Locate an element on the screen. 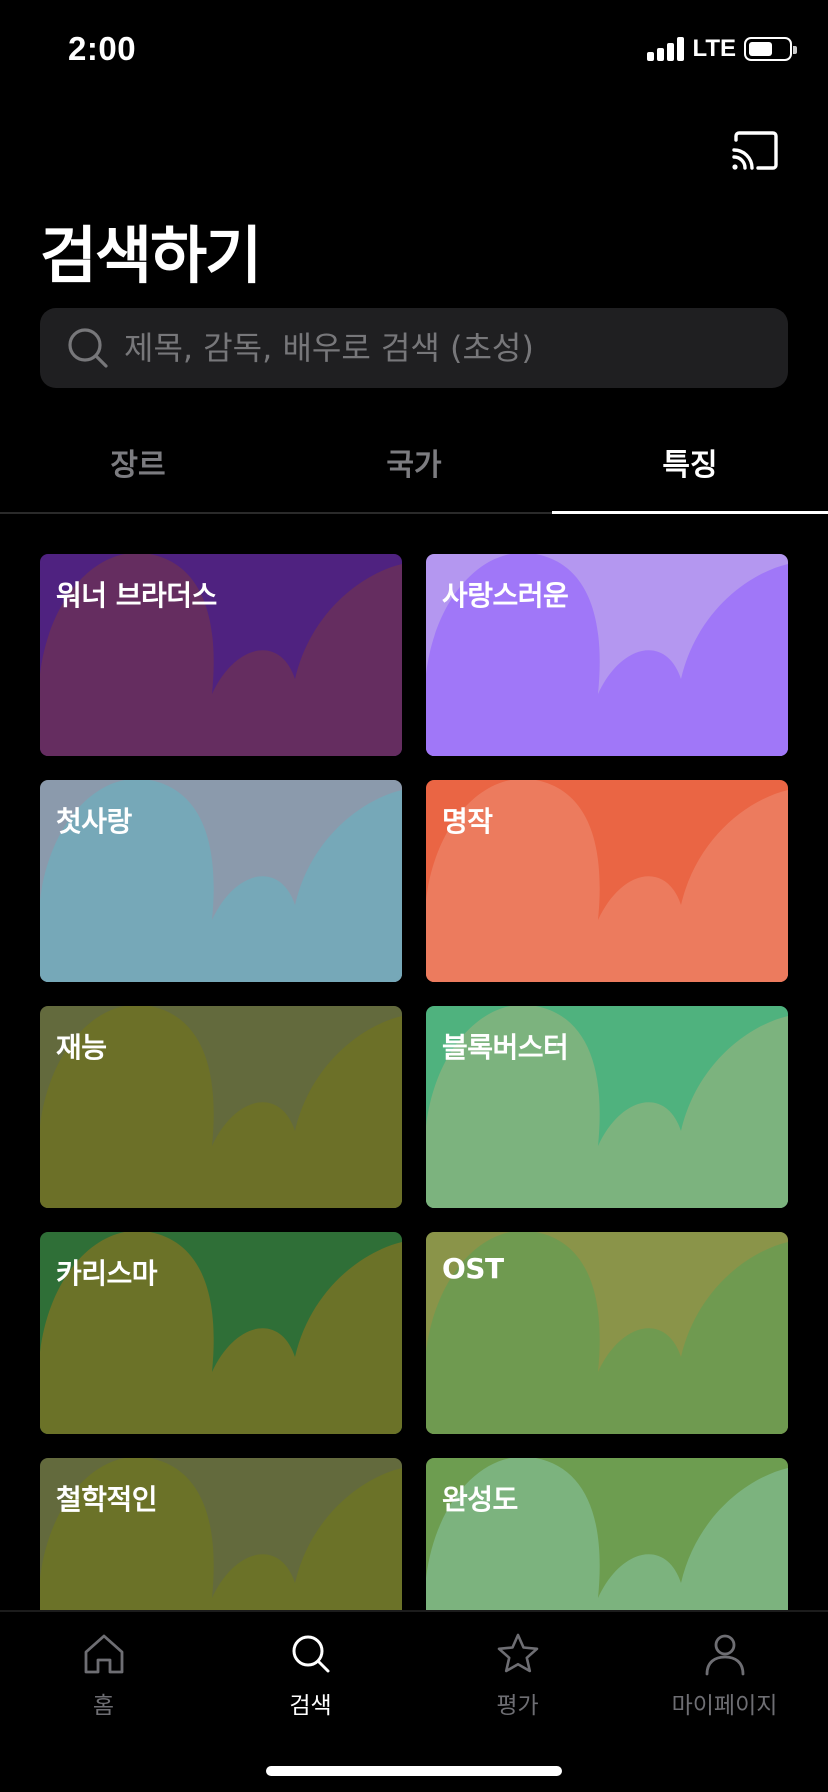  feature-card-label: 명작 is located at coordinates (467, 821).